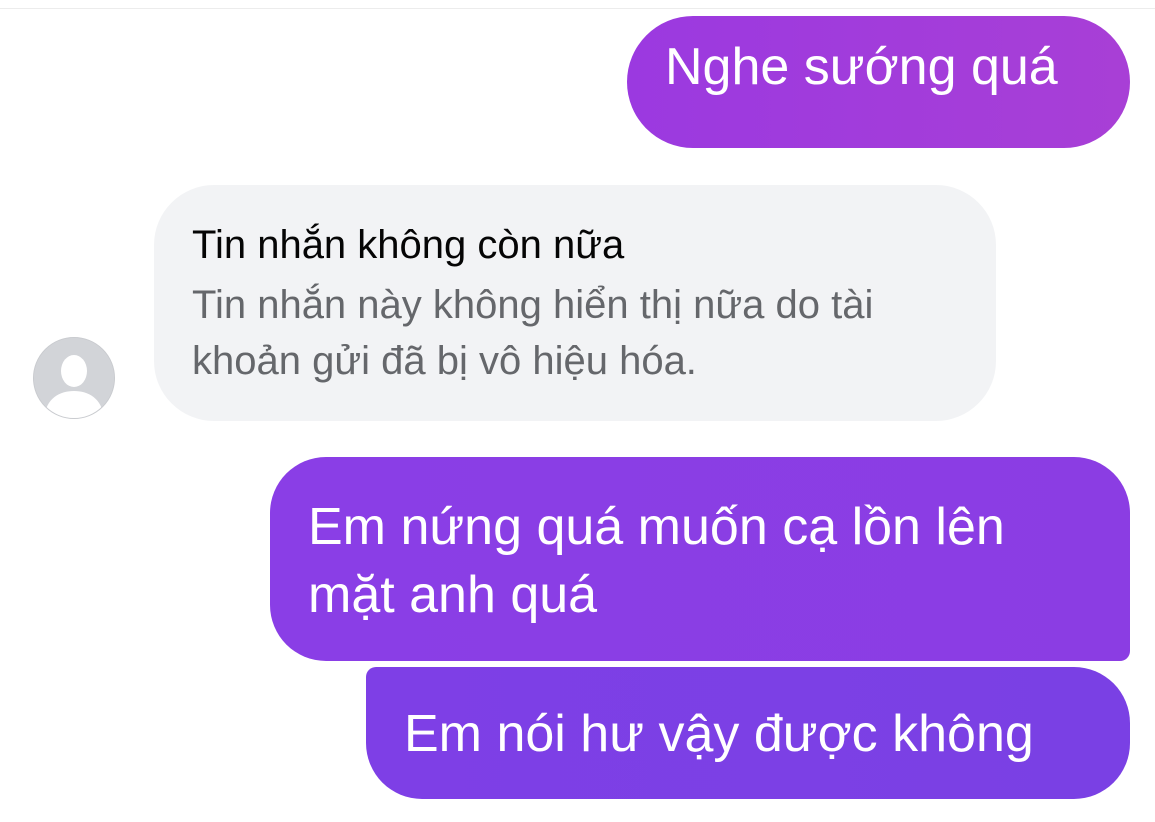  Describe the element at coordinates (861, 67) in the screenshot. I see `message-text: Nghe sướng quá` at that location.